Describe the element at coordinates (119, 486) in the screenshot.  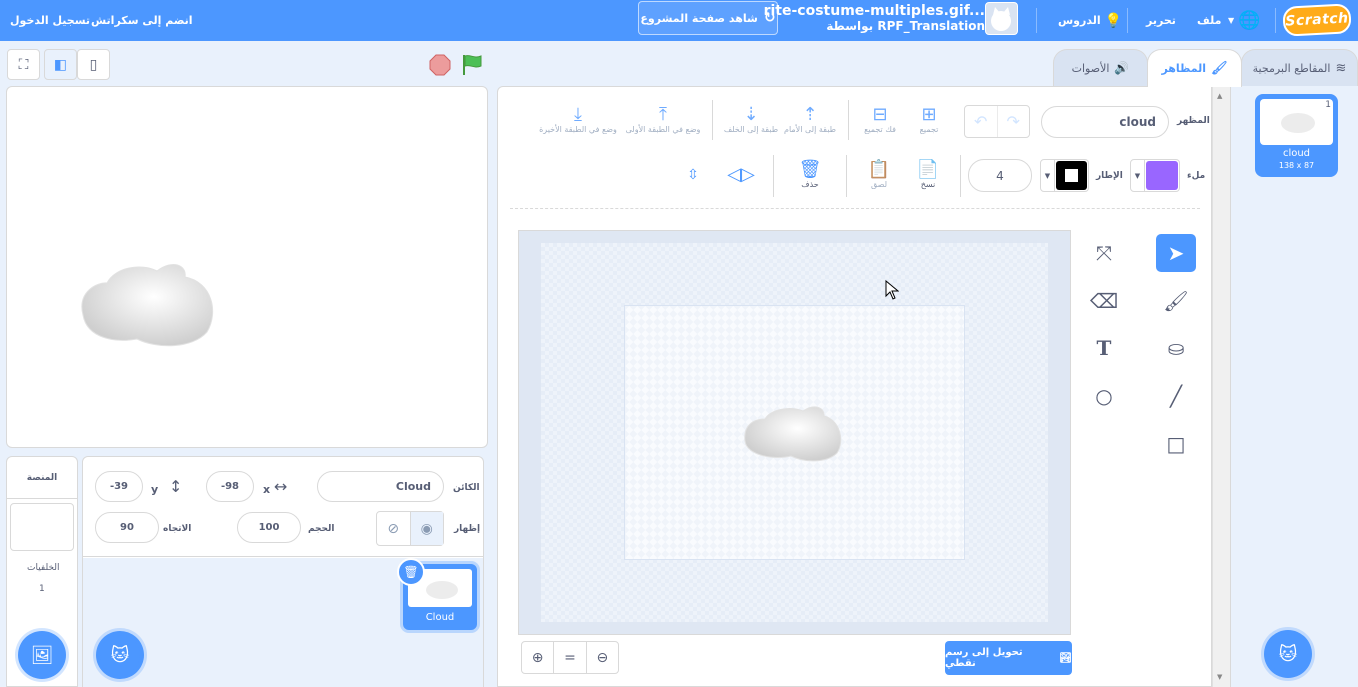
I see `y-input: -39` at that location.